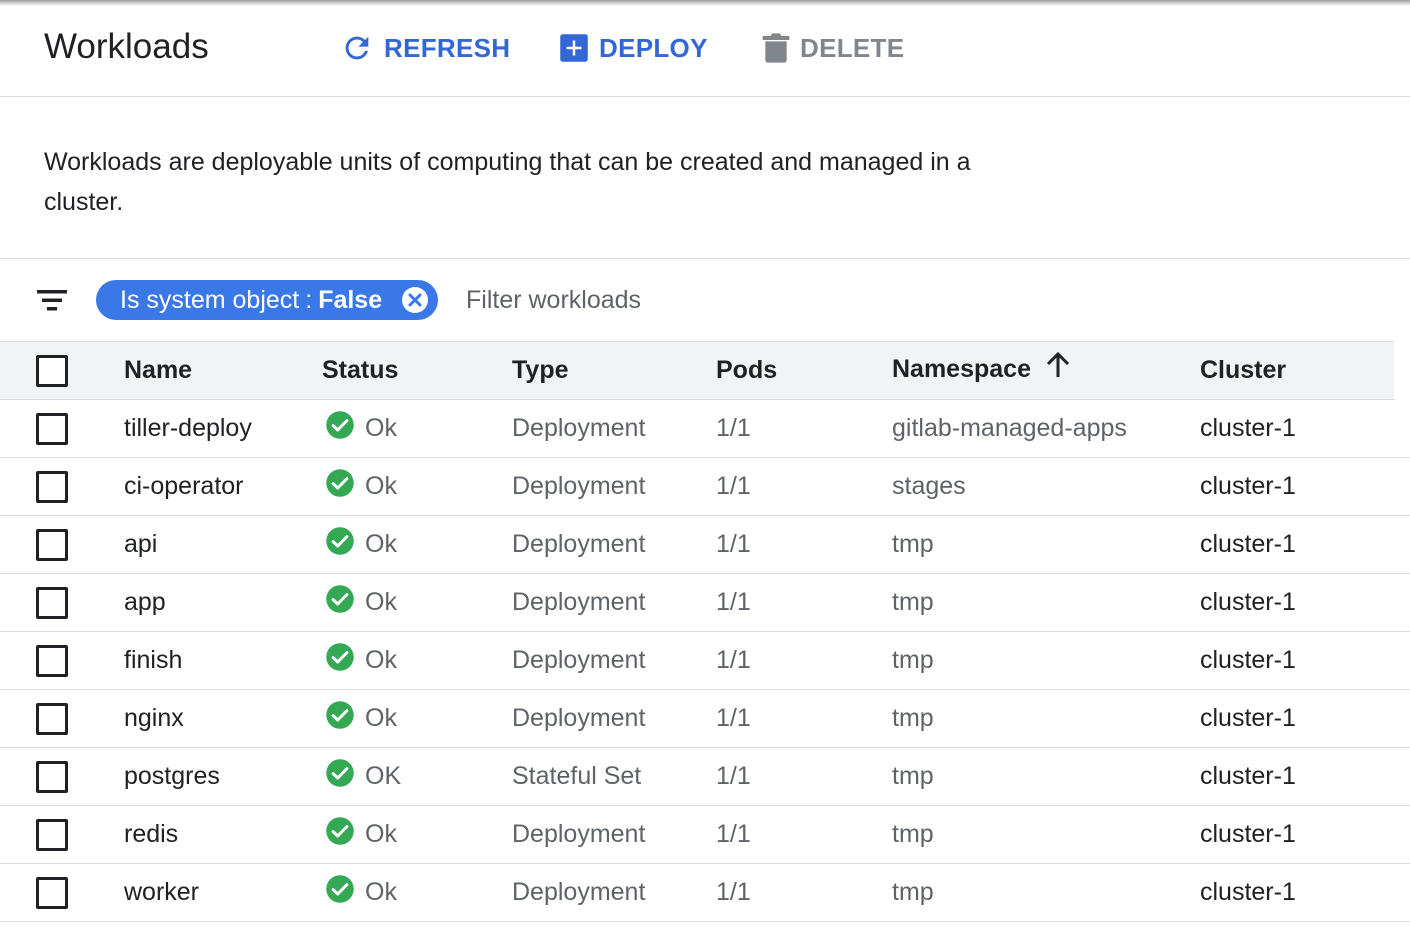 Image resolution: width=1410 pixels, height=946 pixels. I want to click on table-row: worker Ok Deployment 1/1 tmp cluster-1, so click(705, 892).